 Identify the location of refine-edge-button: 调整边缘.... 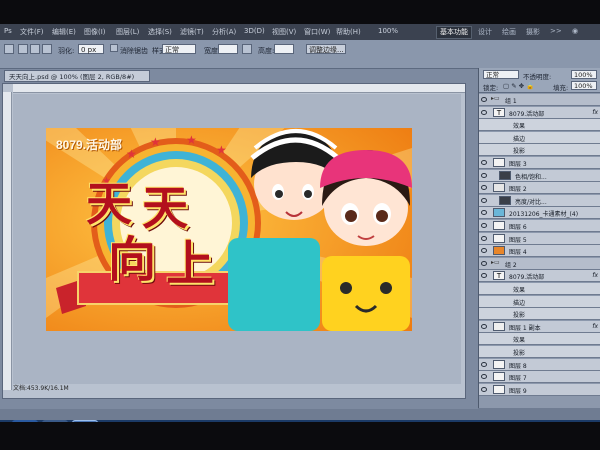
(326, 49).